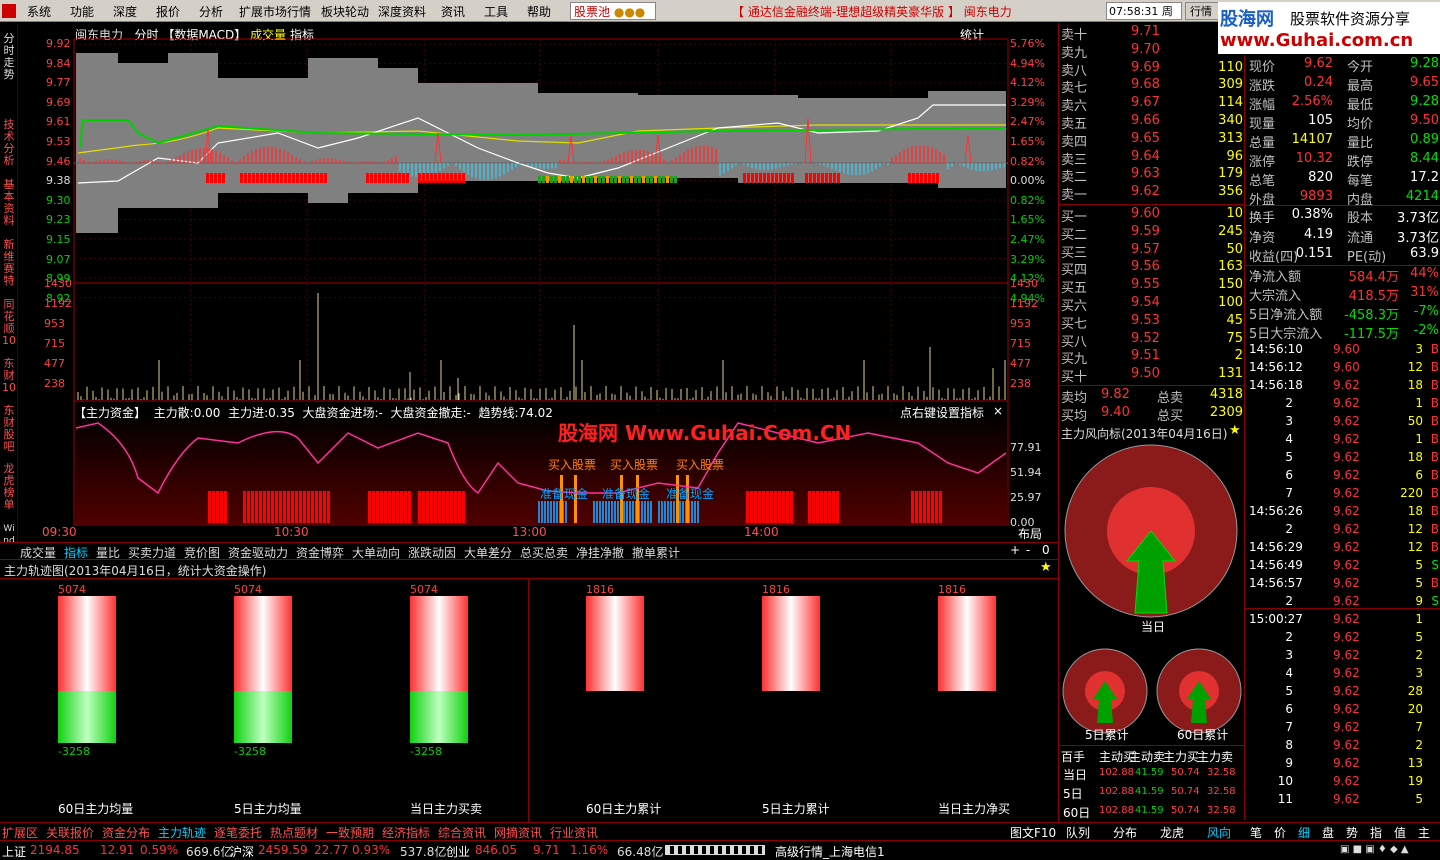 The height and width of the screenshot is (860, 1440). Describe the element at coordinates (1046, 550) in the screenshot. I see `reset-button: 0` at that location.